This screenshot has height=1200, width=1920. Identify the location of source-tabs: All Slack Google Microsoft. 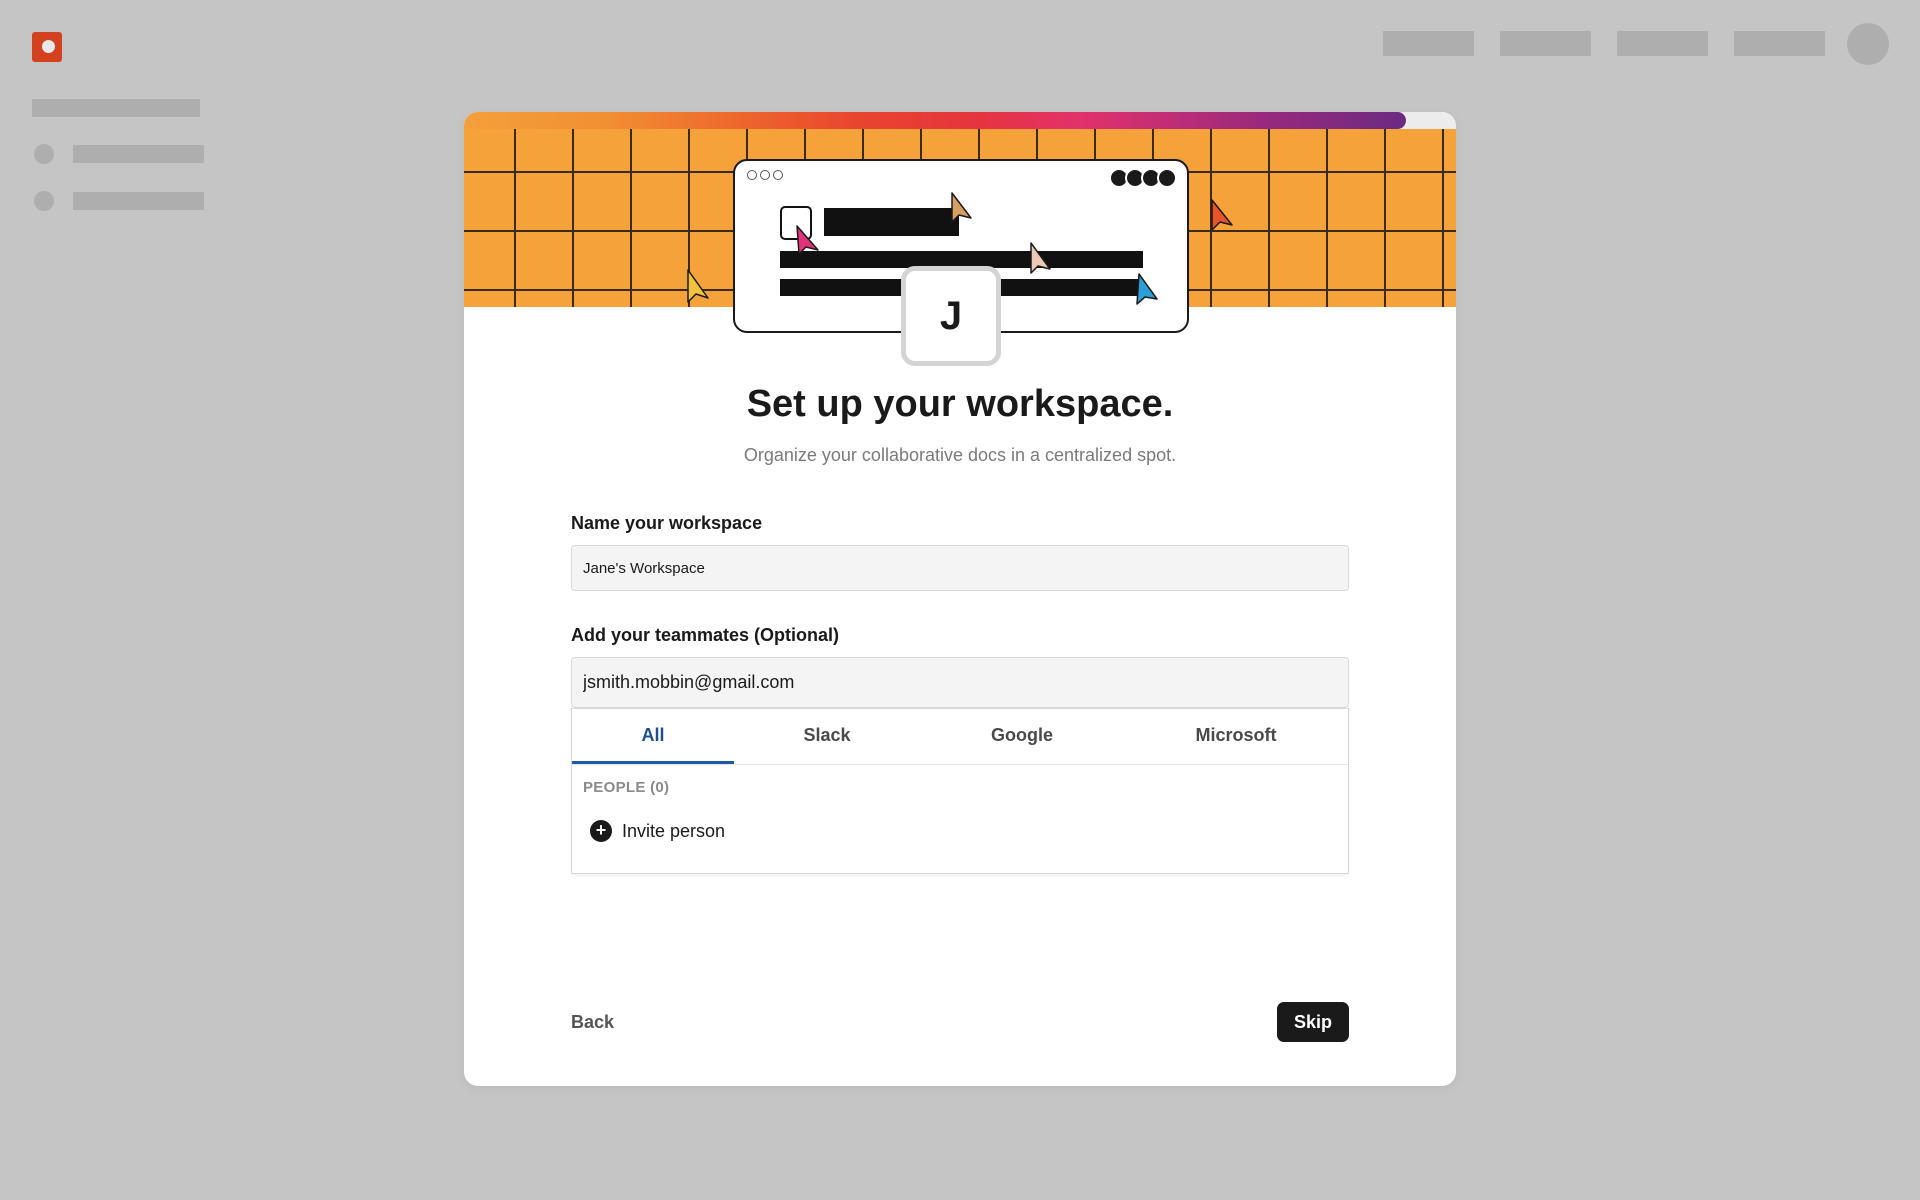
(960, 737).